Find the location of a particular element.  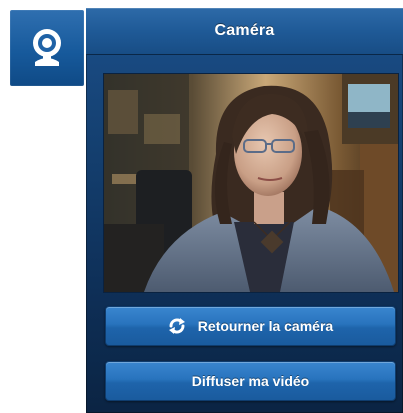

broadcast-video-button: Diffuser ma vidéo is located at coordinates (250, 381).